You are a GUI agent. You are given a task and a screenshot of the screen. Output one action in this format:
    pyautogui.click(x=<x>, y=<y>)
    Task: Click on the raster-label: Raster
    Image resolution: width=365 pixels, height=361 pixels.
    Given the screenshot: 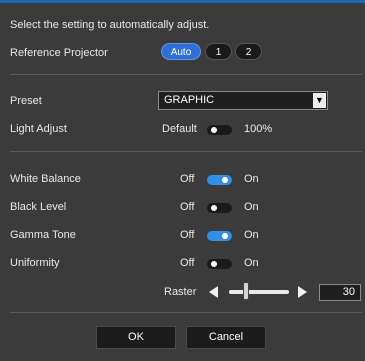 What is the action you would take?
    pyautogui.click(x=180, y=292)
    